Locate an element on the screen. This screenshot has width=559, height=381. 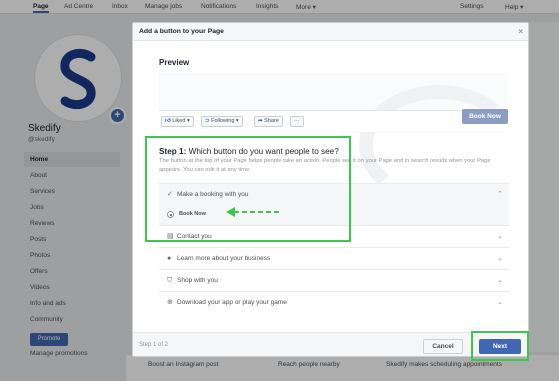
share-button: ➦ Share is located at coordinates (268, 121).